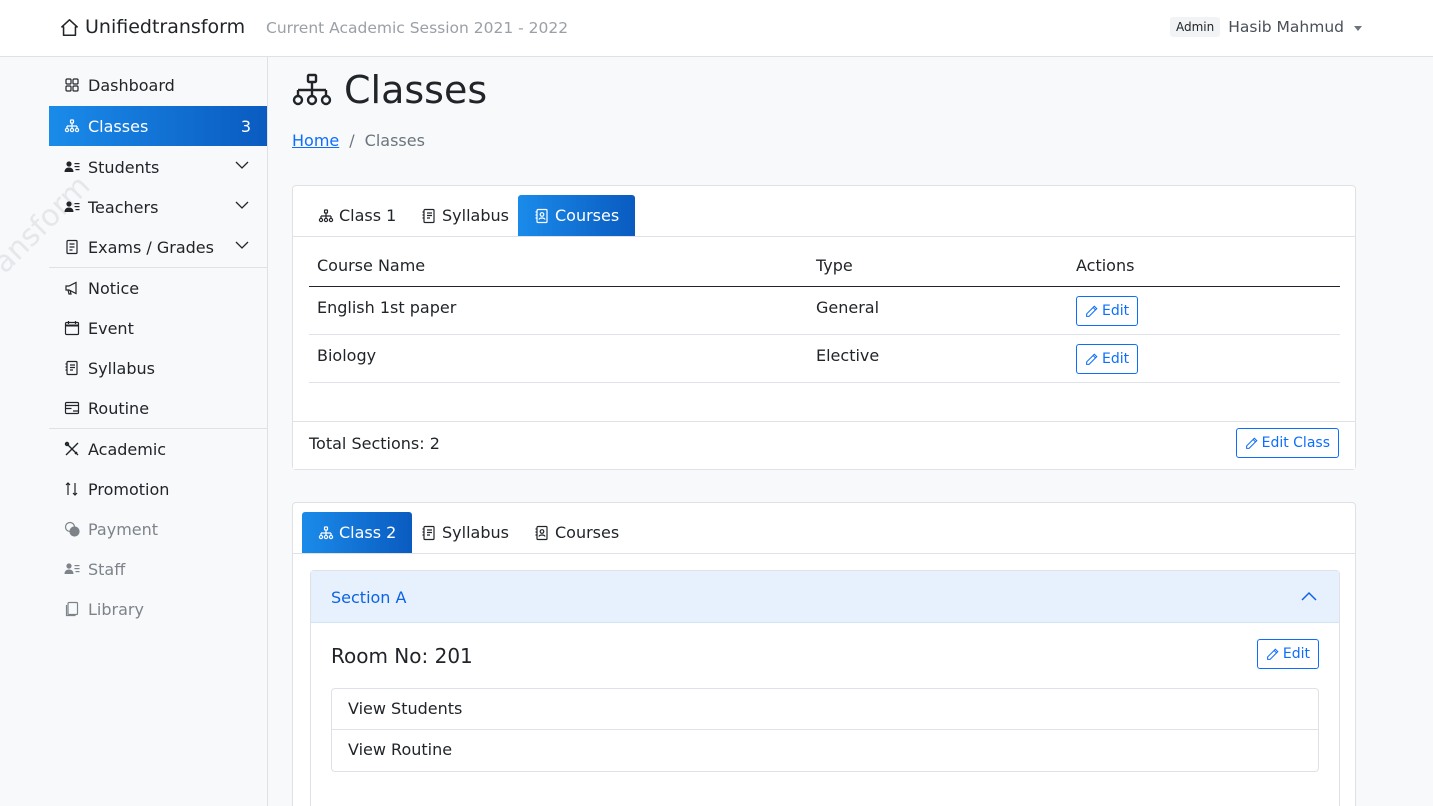 The height and width of the screenshot is (806, 1433). I want to click on course-type: General, so click(938, 310).